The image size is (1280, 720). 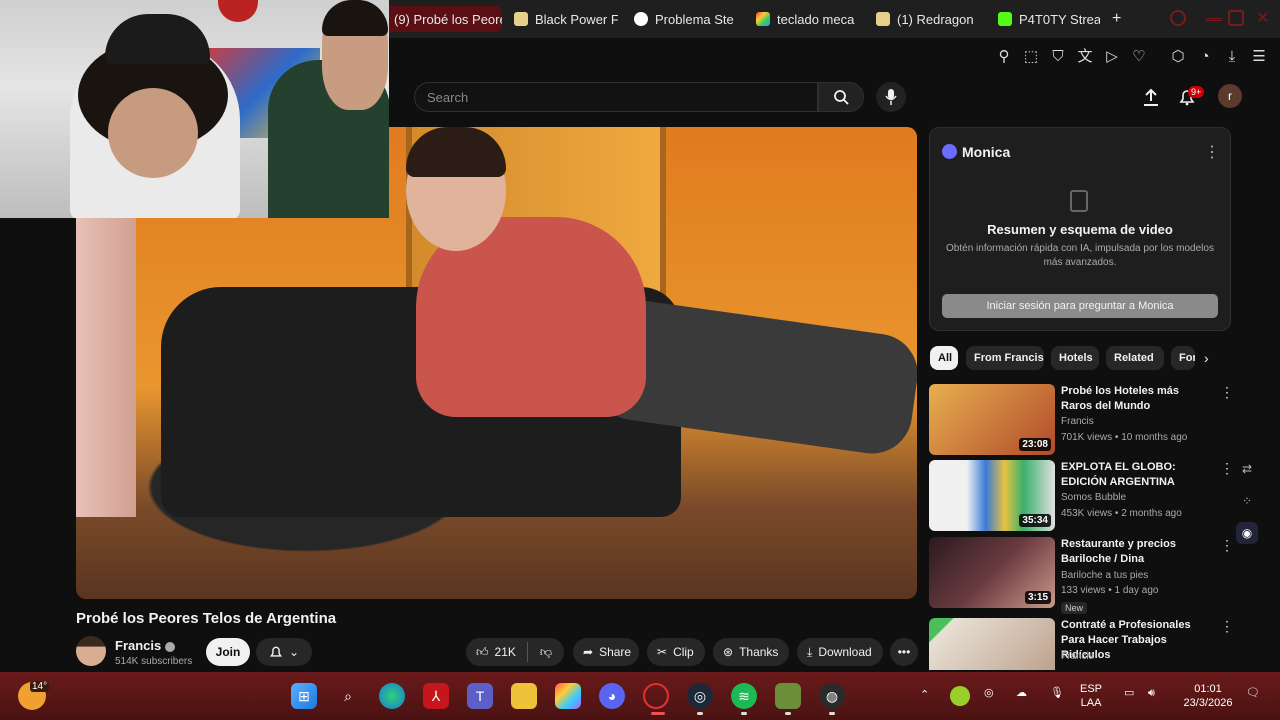 I want to click on notification-center-icon: 🗨︎, so click(x=1253, y=693).